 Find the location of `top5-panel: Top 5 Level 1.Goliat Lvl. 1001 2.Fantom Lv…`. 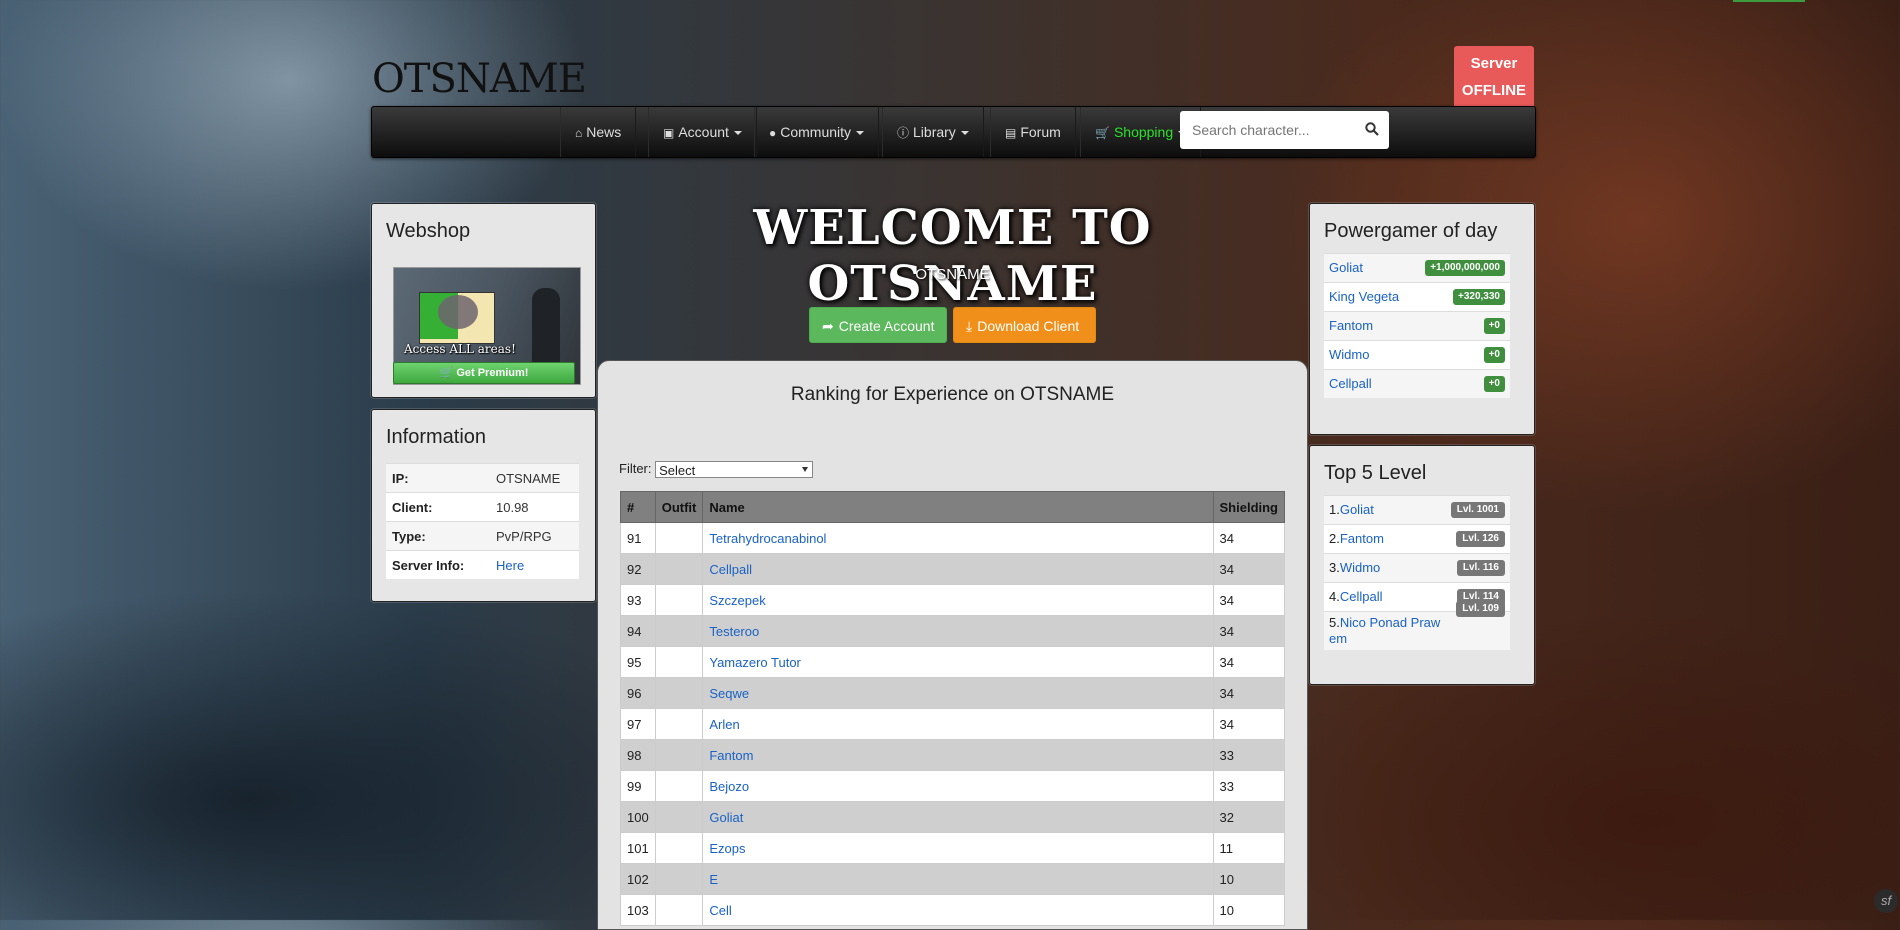

top5-panel: Top 5 Level 1.Goliat Lvl. 1001 2.Fantom Lv… is located at coordinates (1422, 565).